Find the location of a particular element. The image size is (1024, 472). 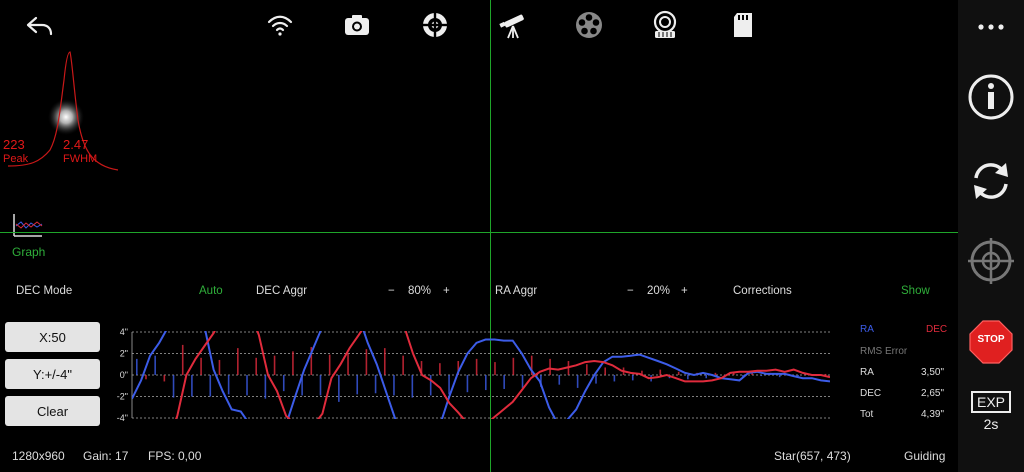

graph-y-tick: 4" is located at coordinates (124, 332).